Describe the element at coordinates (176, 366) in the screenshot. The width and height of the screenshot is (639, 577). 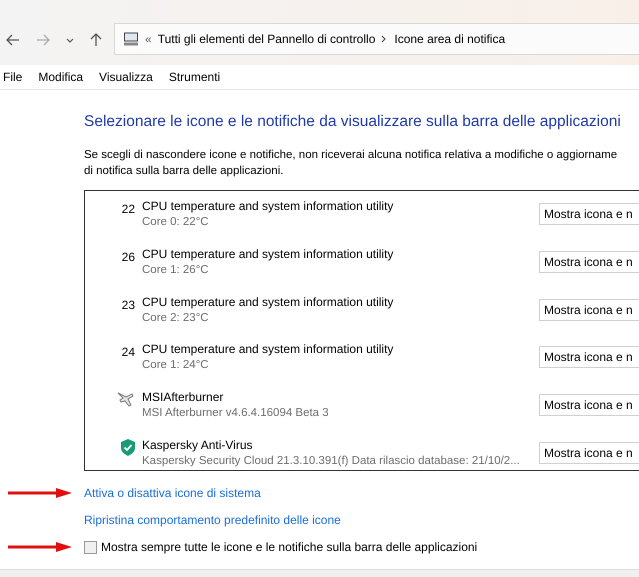
I see `app-description: Core 1: 24°C` at that location.